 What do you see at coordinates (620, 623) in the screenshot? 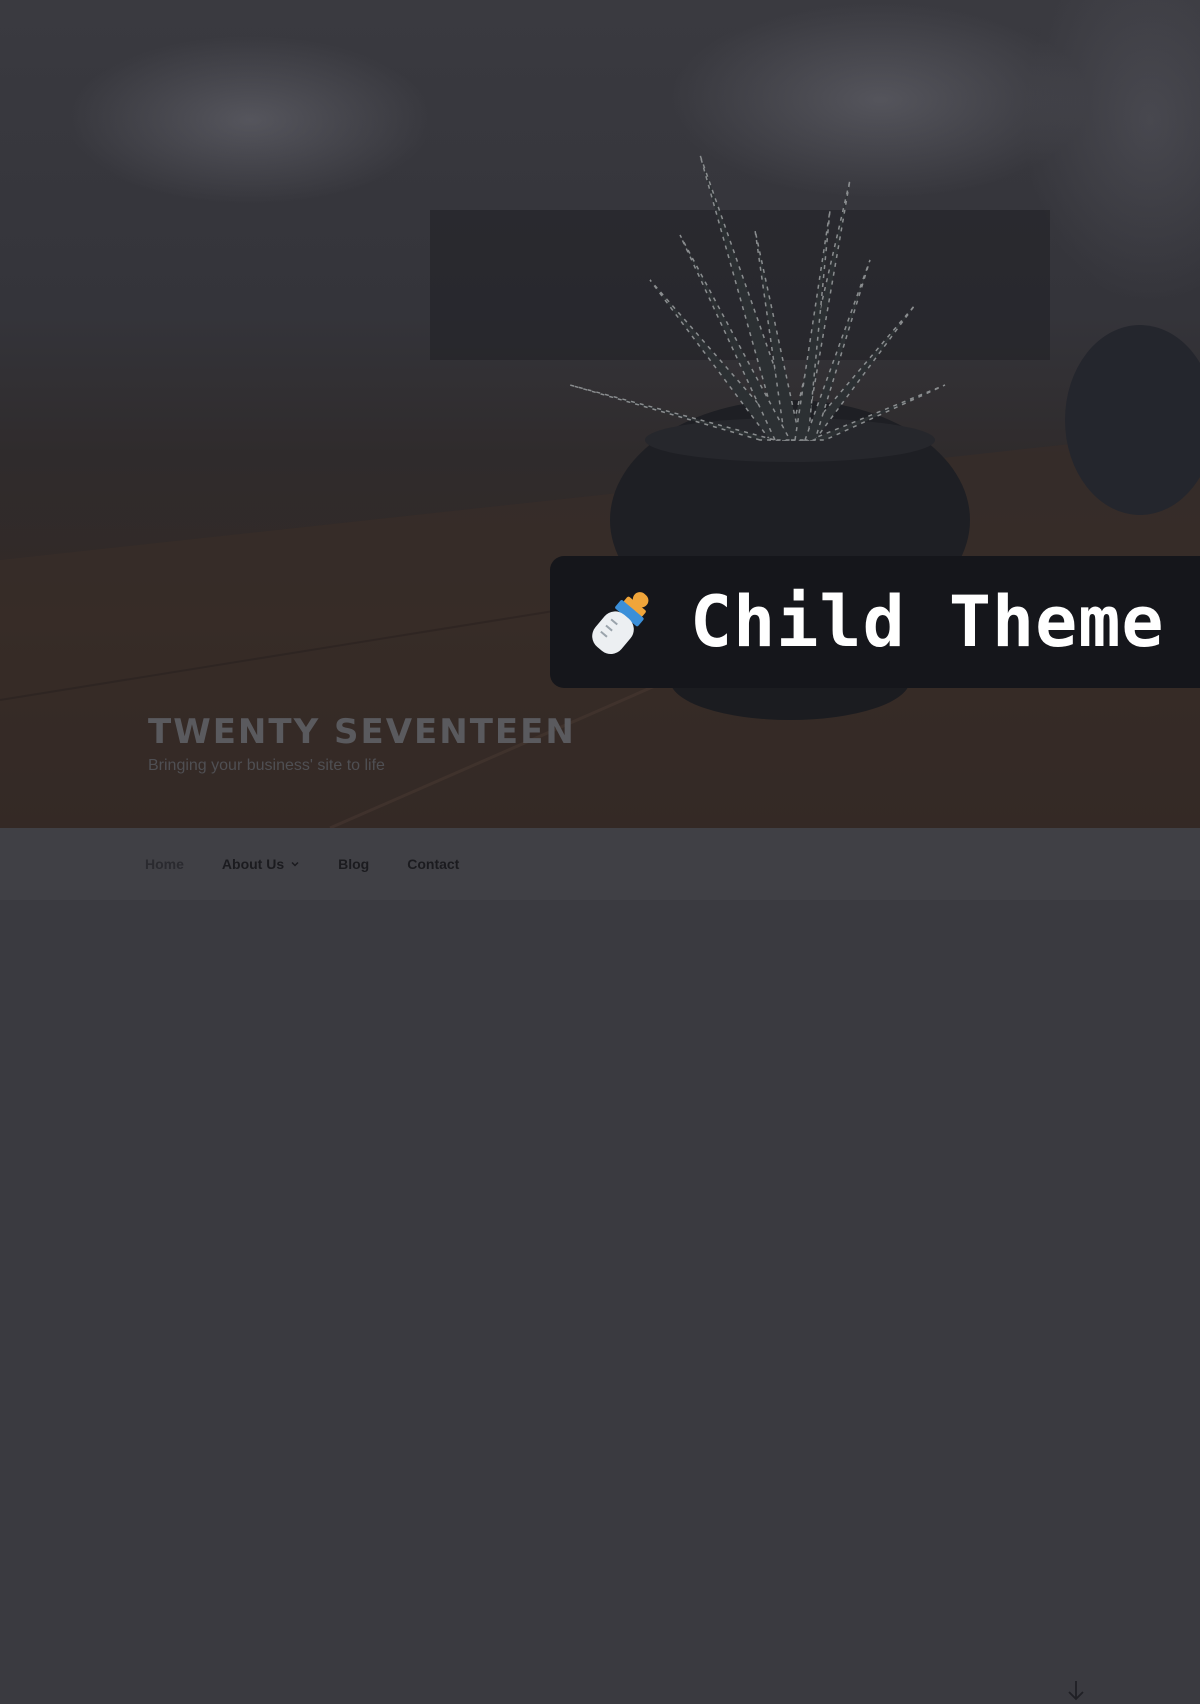
I see `baby-bottle-icon` at bounding box center [620, 623].